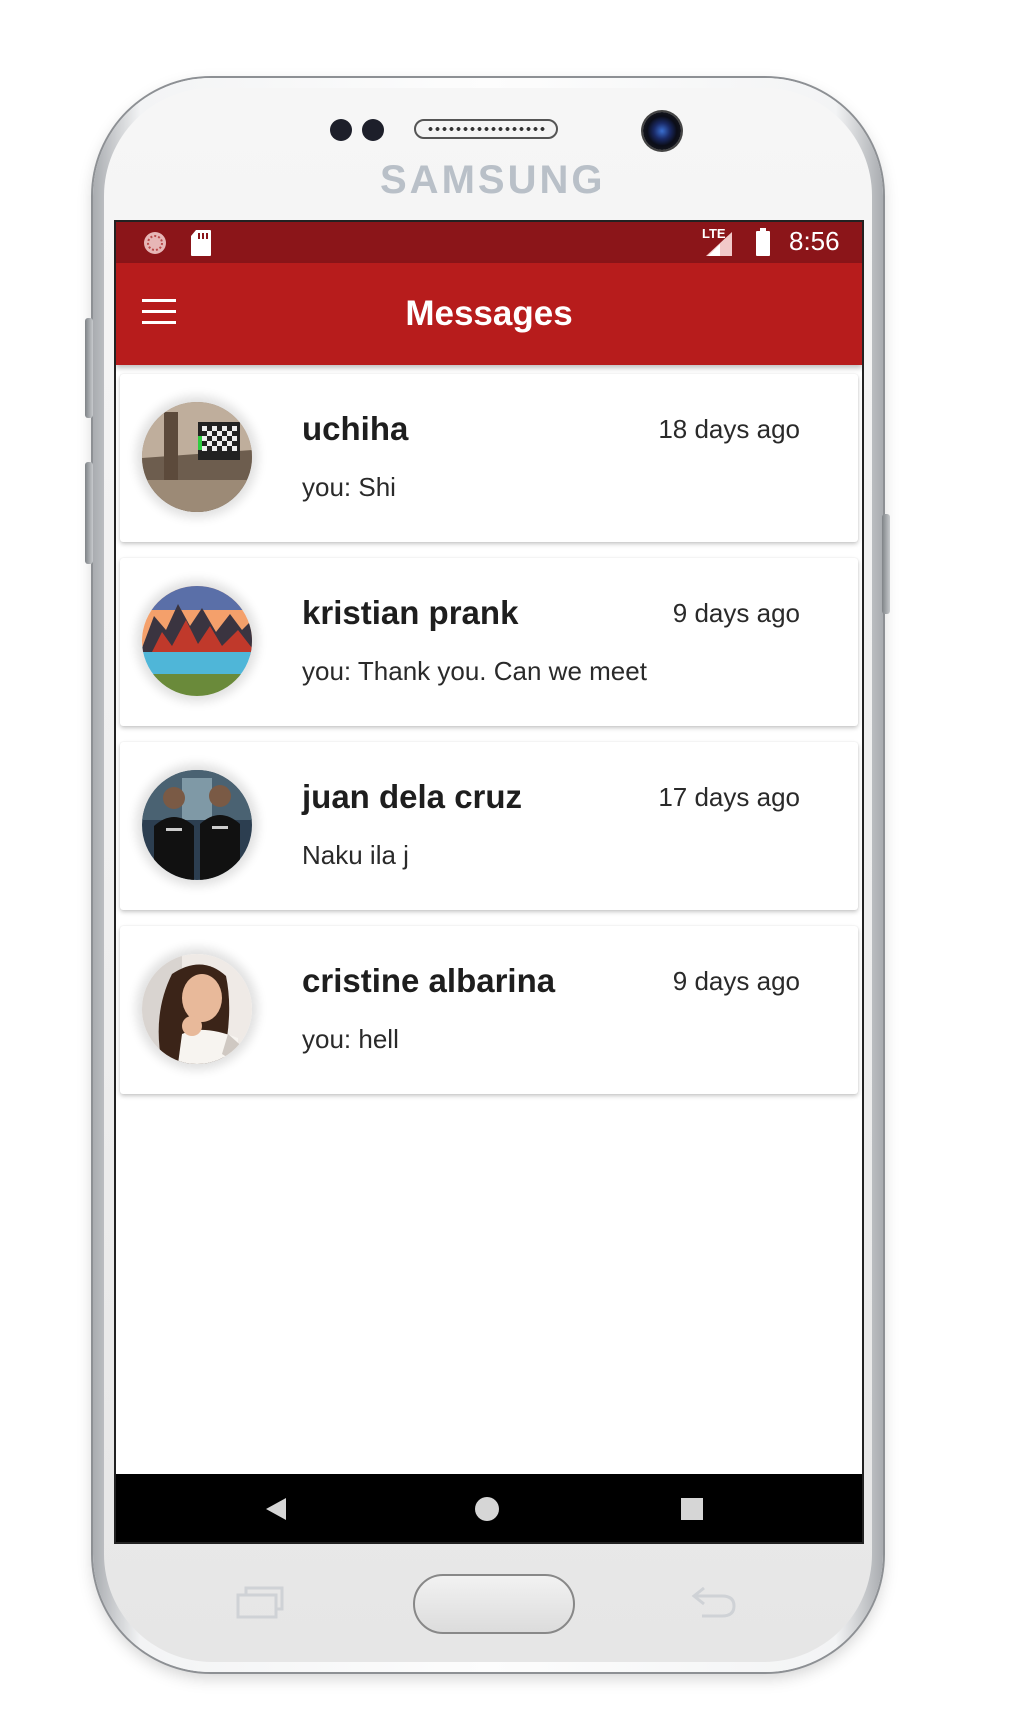 Image resolution: width=1022 pixels, height=1729 pixels. What do you see at coordinates (692, 1509) in the screenshot?
I see `recents-icon` at bounding box center [692, 1509].